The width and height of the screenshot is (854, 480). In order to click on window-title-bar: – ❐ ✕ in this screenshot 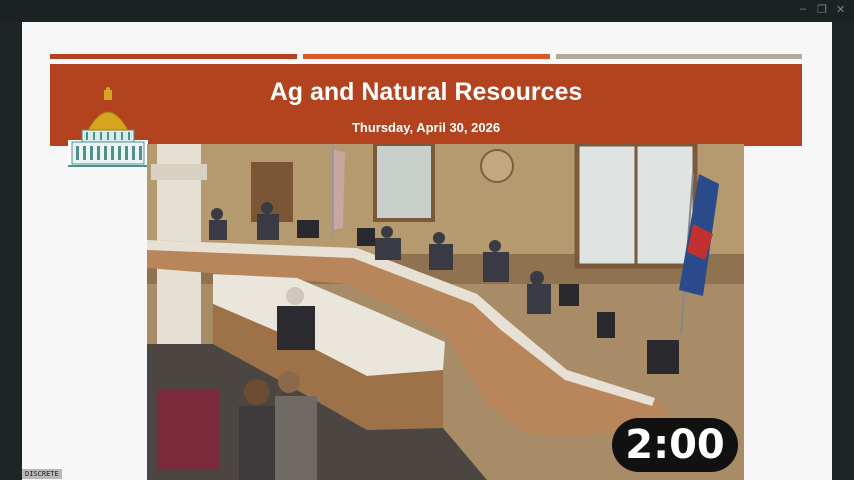, I will do `click(427, 11)`.